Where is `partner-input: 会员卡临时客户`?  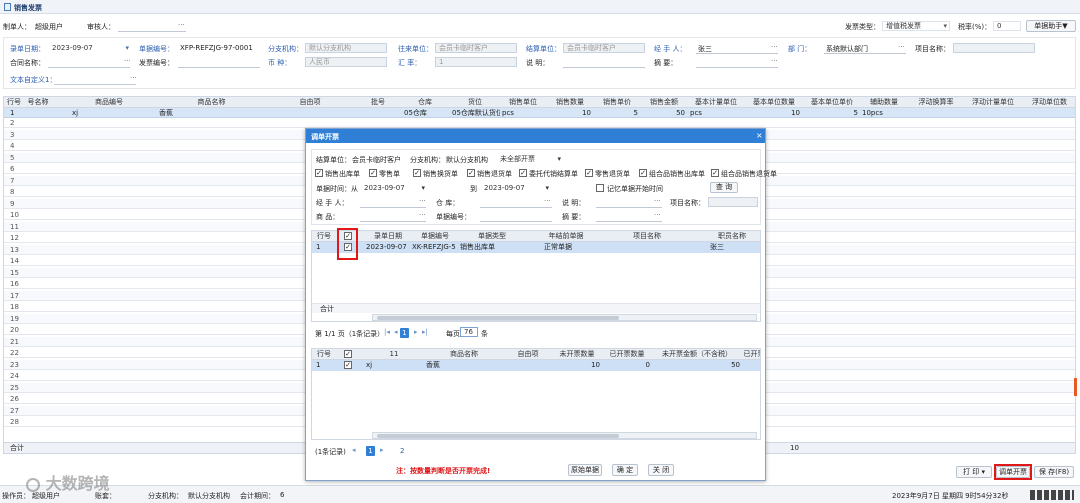 partner-input: 会员卡临时客户 is located at coordinates (476, 48).